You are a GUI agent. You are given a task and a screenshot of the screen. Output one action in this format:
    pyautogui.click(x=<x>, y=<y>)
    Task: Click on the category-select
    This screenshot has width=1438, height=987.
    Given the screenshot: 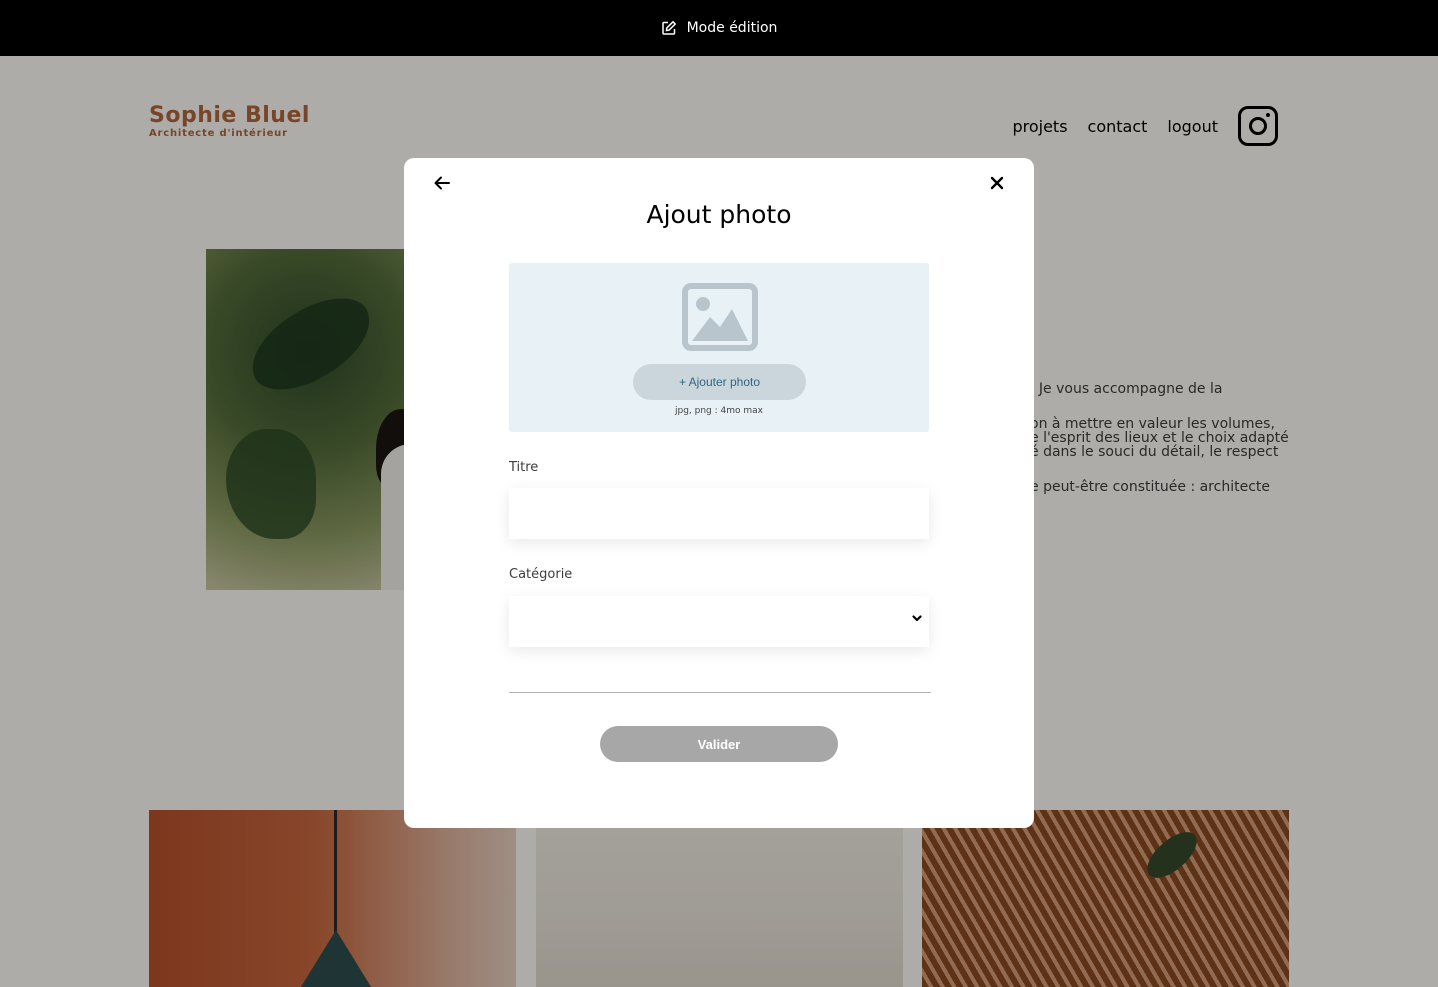 What is the action you would take?
    pyautogui.click(x=719, y=621)
    